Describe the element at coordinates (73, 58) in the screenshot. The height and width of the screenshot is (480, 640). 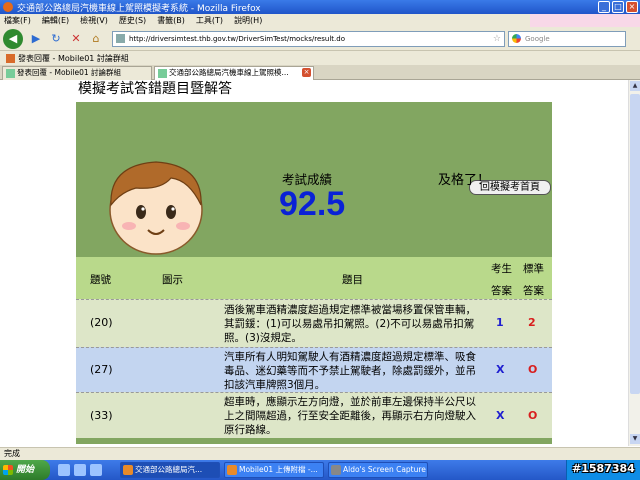
I see `bookmark-item: 發表回覆 - Mobile01 討論群組` at that location.